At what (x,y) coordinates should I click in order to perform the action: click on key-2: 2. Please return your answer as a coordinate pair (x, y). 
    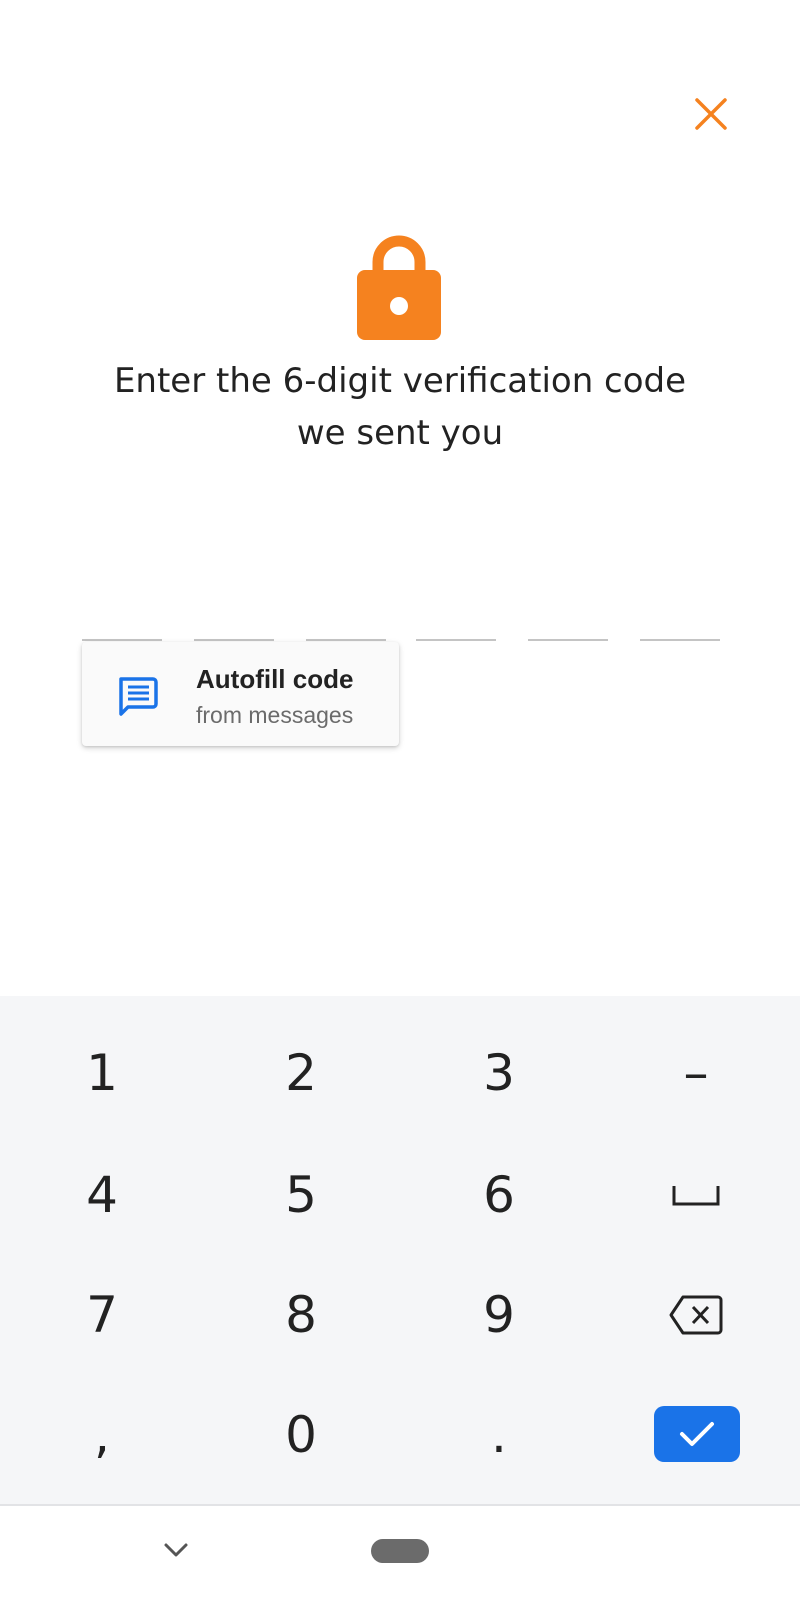
    Looking at the image, I should click on (301, 1073).